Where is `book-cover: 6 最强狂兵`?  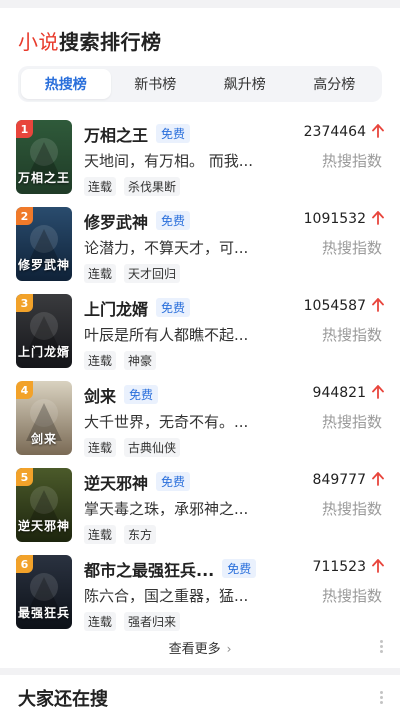 book-cover: 6 最强狂兵 is located at coordinates (44, 592).